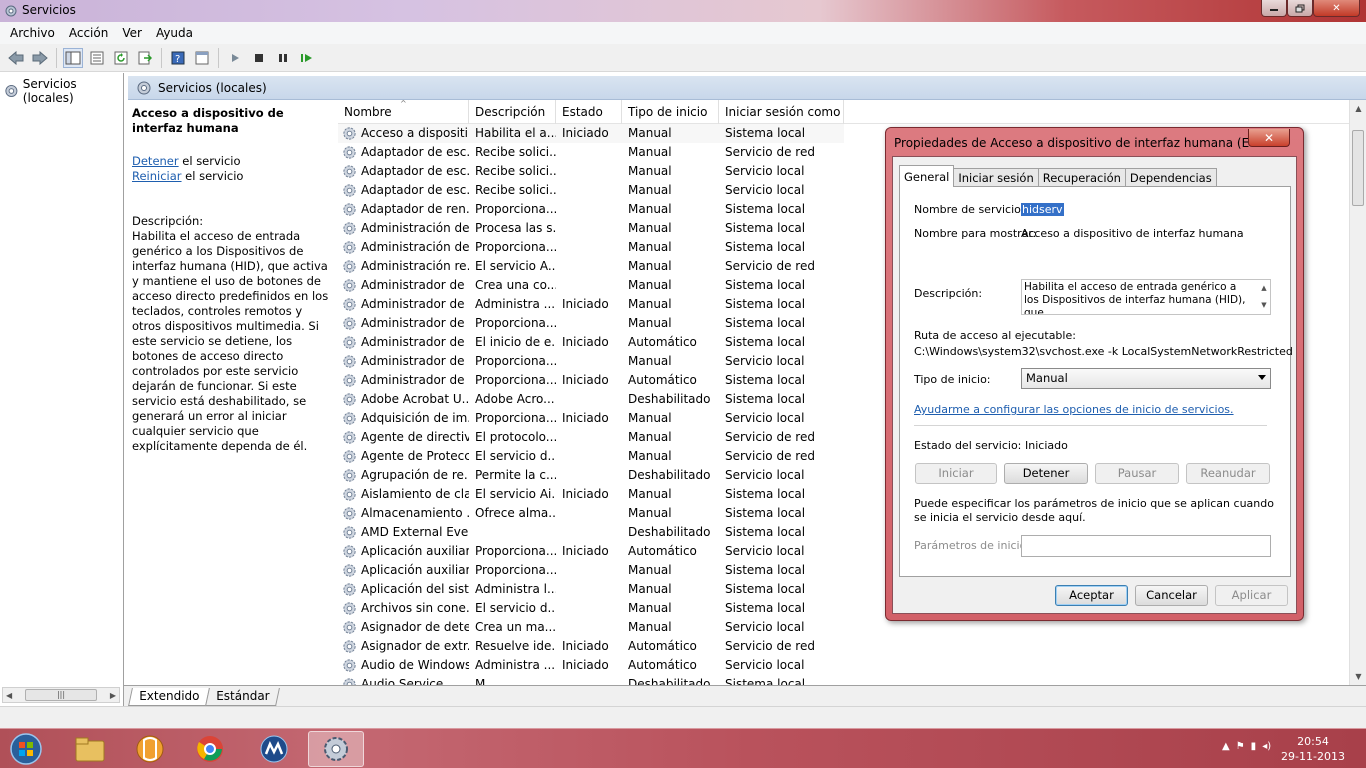 Image resolution: width=1366 pixels, height=768 pixels. What do you see at coordinates (63, 91) in the screenshot?
I see `tree-item-services-local: Servicios (locales)` at bounding box center [63, 91].